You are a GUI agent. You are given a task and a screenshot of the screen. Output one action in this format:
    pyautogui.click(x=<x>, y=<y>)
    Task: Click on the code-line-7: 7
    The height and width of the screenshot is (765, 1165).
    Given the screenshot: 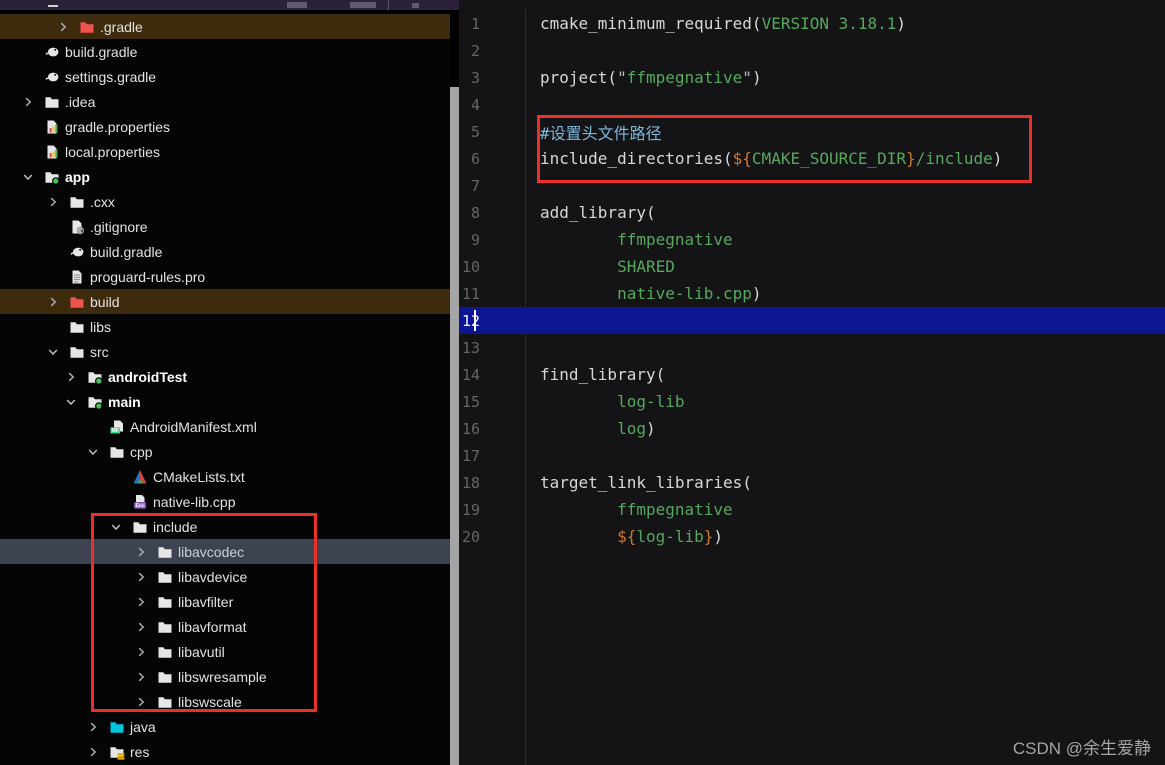 What is the action you would take?
    pyautogui.click(x=812, y=185)
    